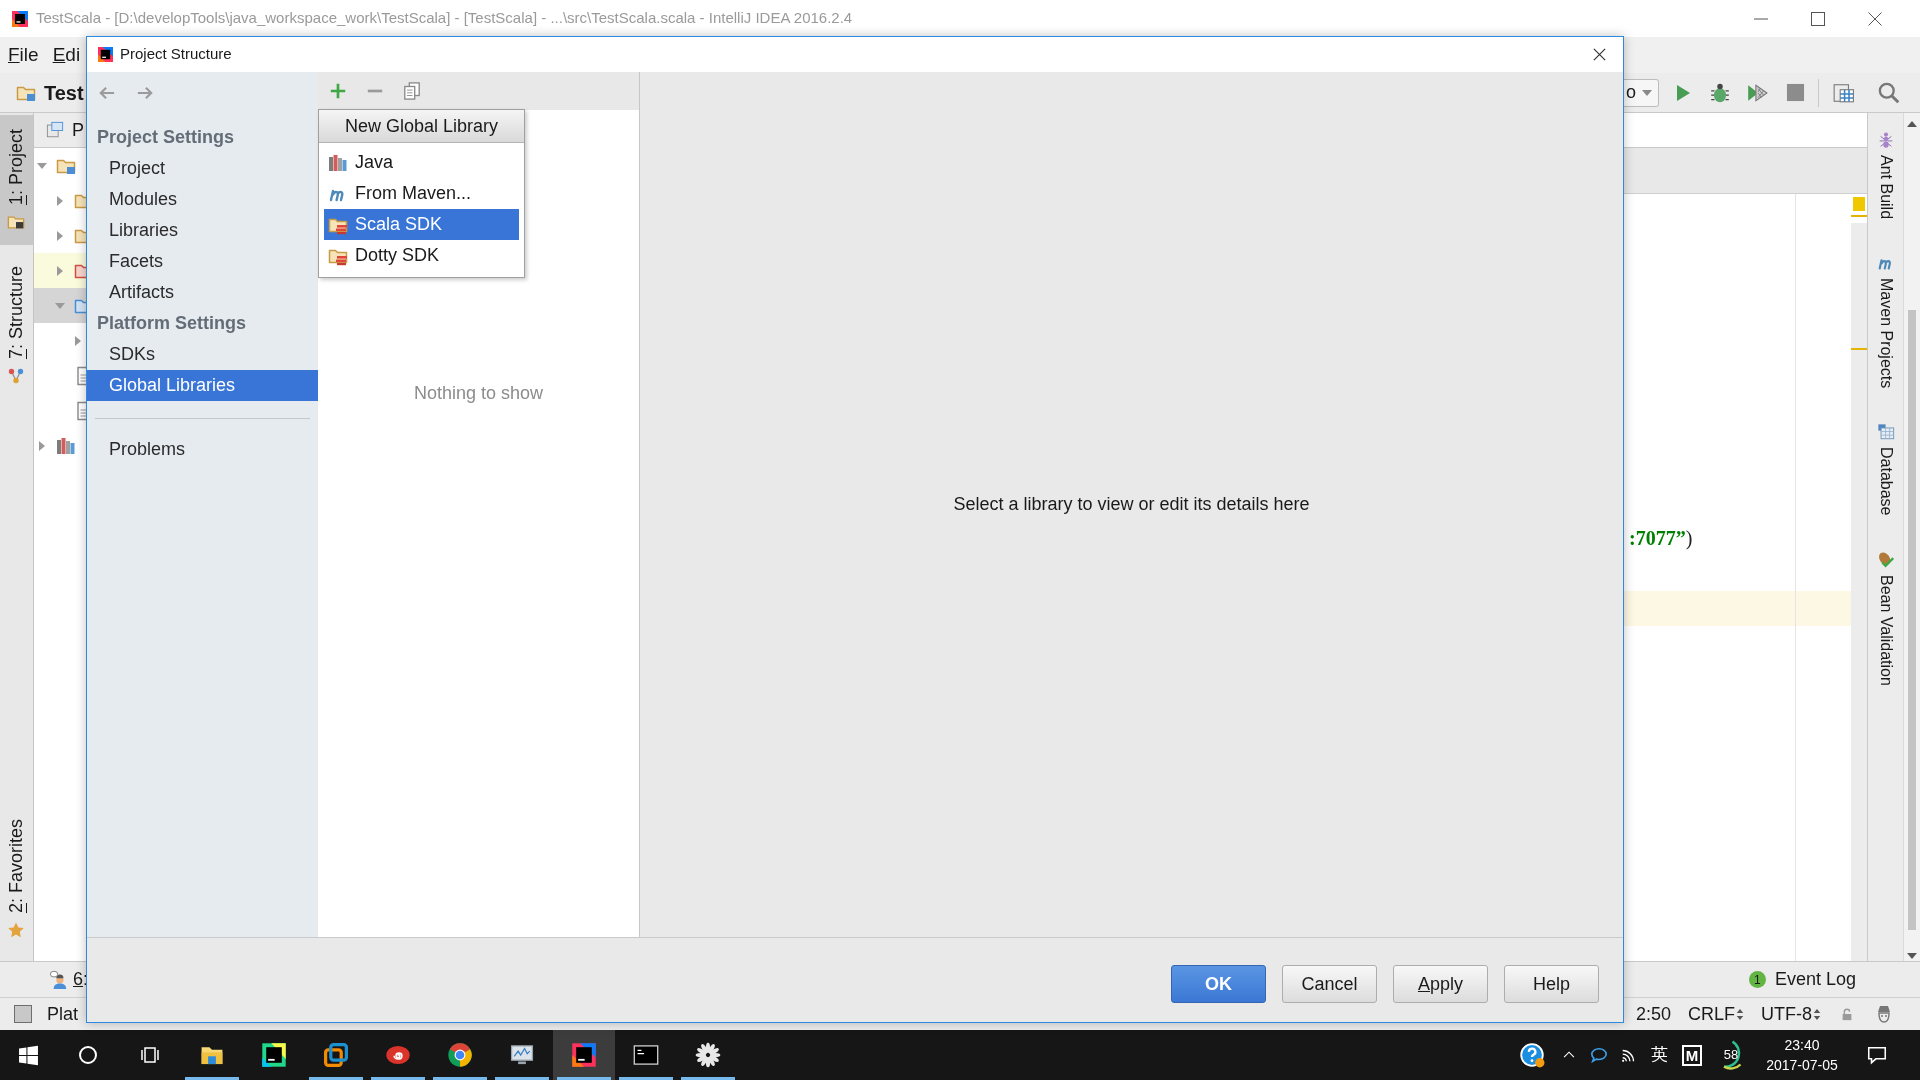 This screenshot has height=1080, width=1920. Describe the element at coordinates (28, 1055) in the screenshot. I see `start-icon` at that location.